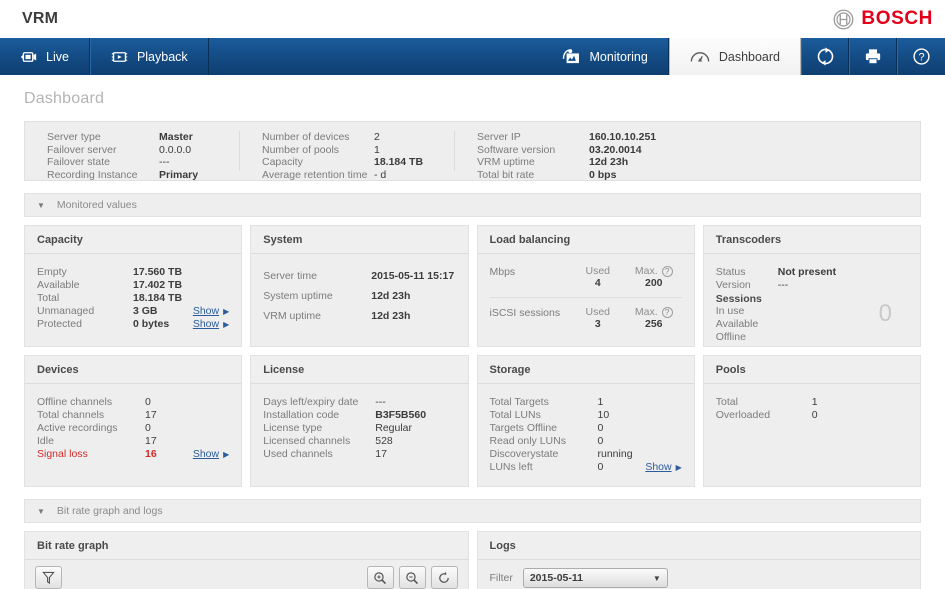 This screenshot has height=589, width=945. Describe the element at coordinates (133, 370) in the screenshot. I see `card-title: Devices` at that location.